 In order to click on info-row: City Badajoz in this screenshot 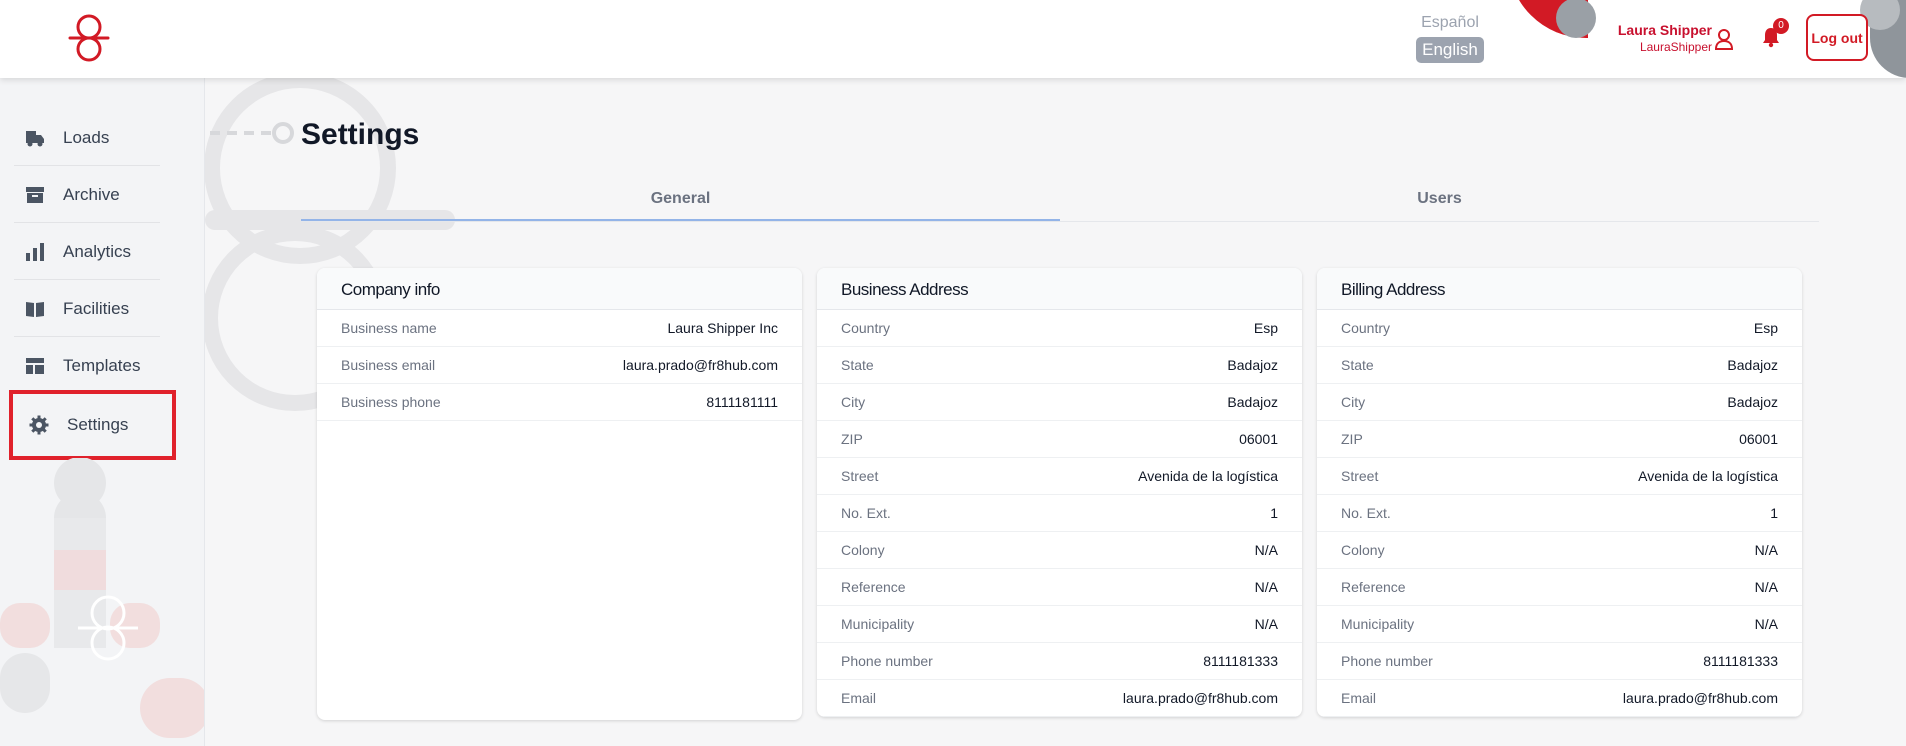, I will do `click(1059, 402)`.